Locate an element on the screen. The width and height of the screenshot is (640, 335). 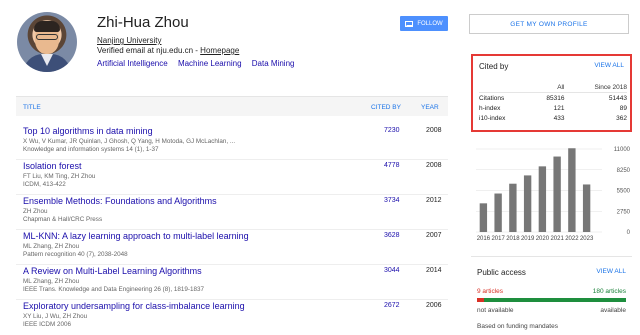
x-tick-label: 2016 is located at coordinates (484, 239).